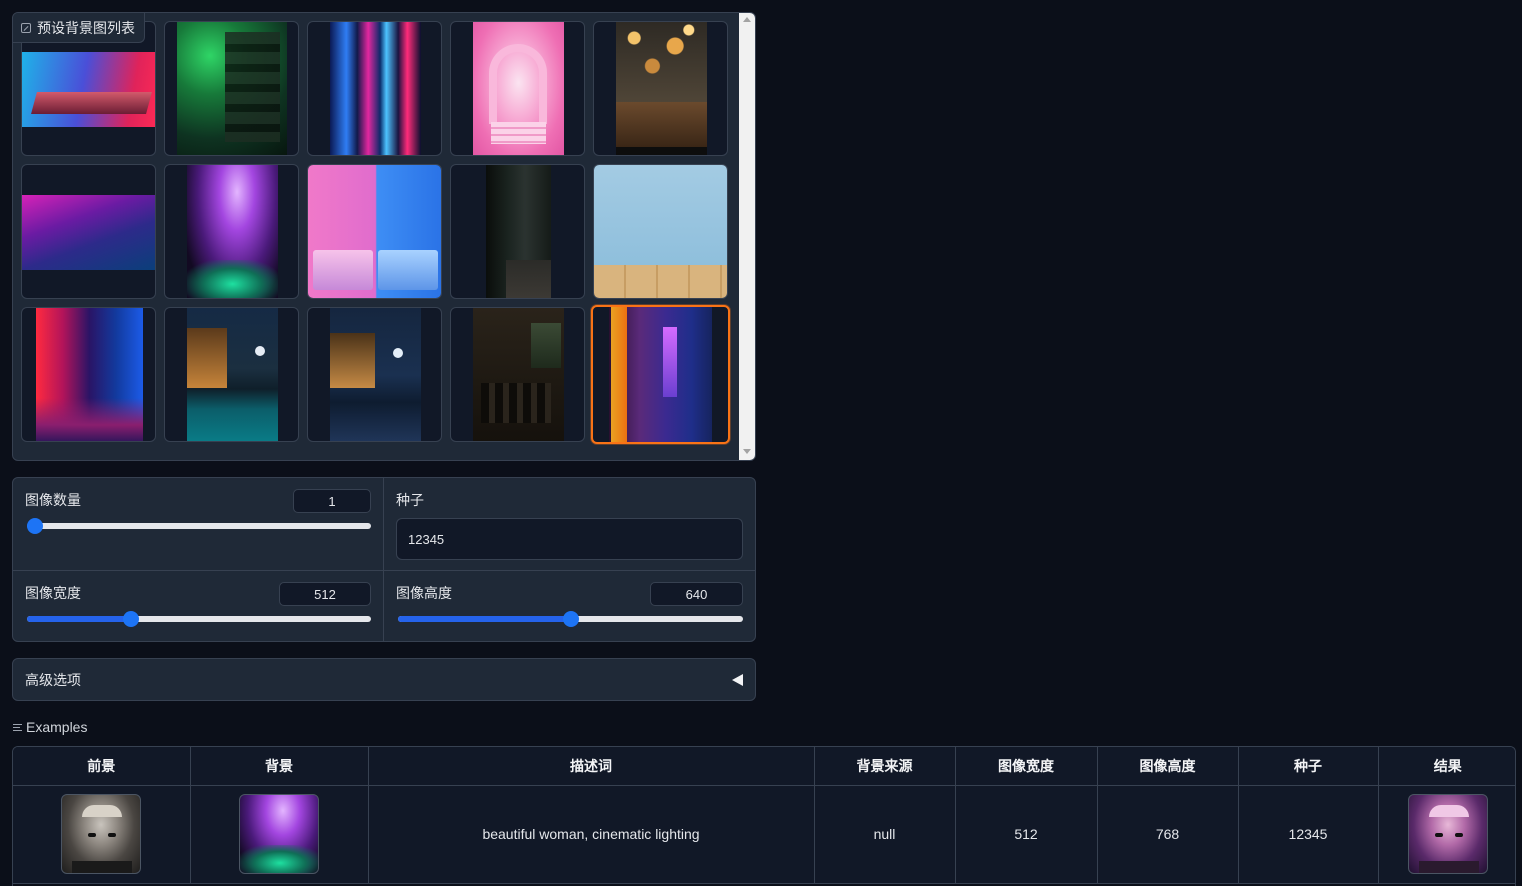 Image resolution: width=1522 pixels, height=886 pixels. I want to click on example-height-cell: 768, so click(1168, 834).